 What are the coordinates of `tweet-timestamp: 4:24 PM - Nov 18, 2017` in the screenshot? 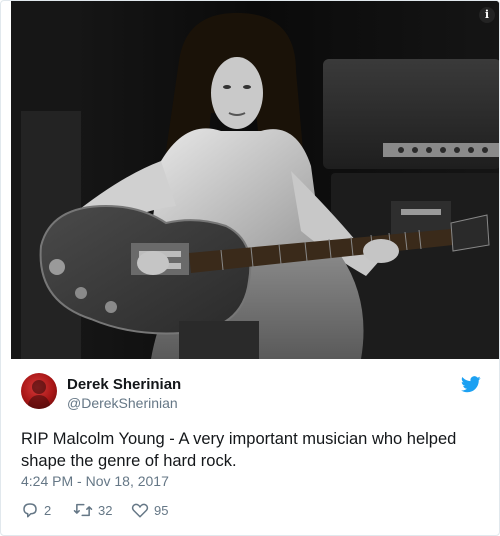 It's located at (95, 481).